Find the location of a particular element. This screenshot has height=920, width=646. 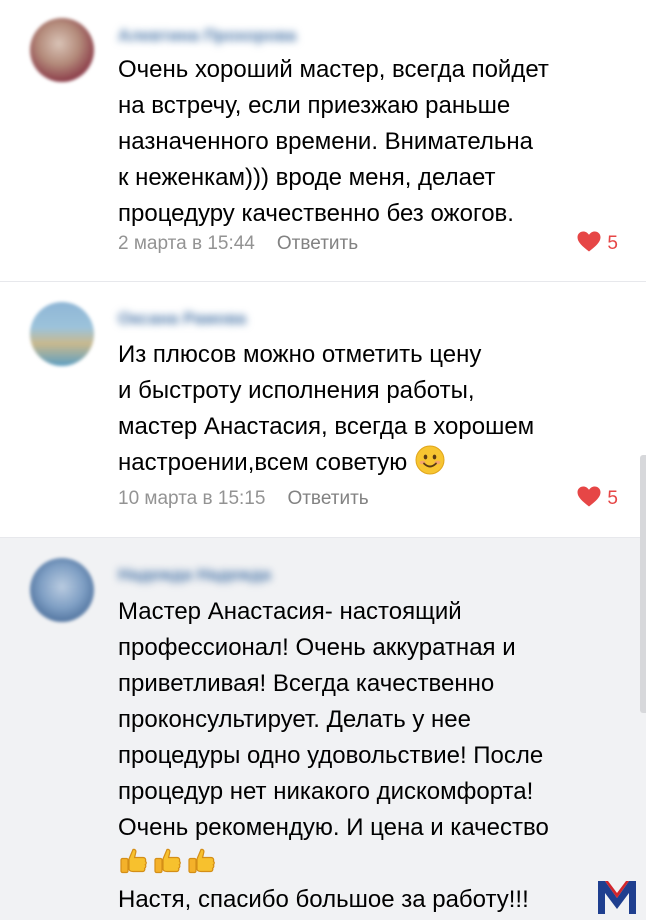

comment-date: 2 марта в 15:44 is located at coordinates (186, 243).